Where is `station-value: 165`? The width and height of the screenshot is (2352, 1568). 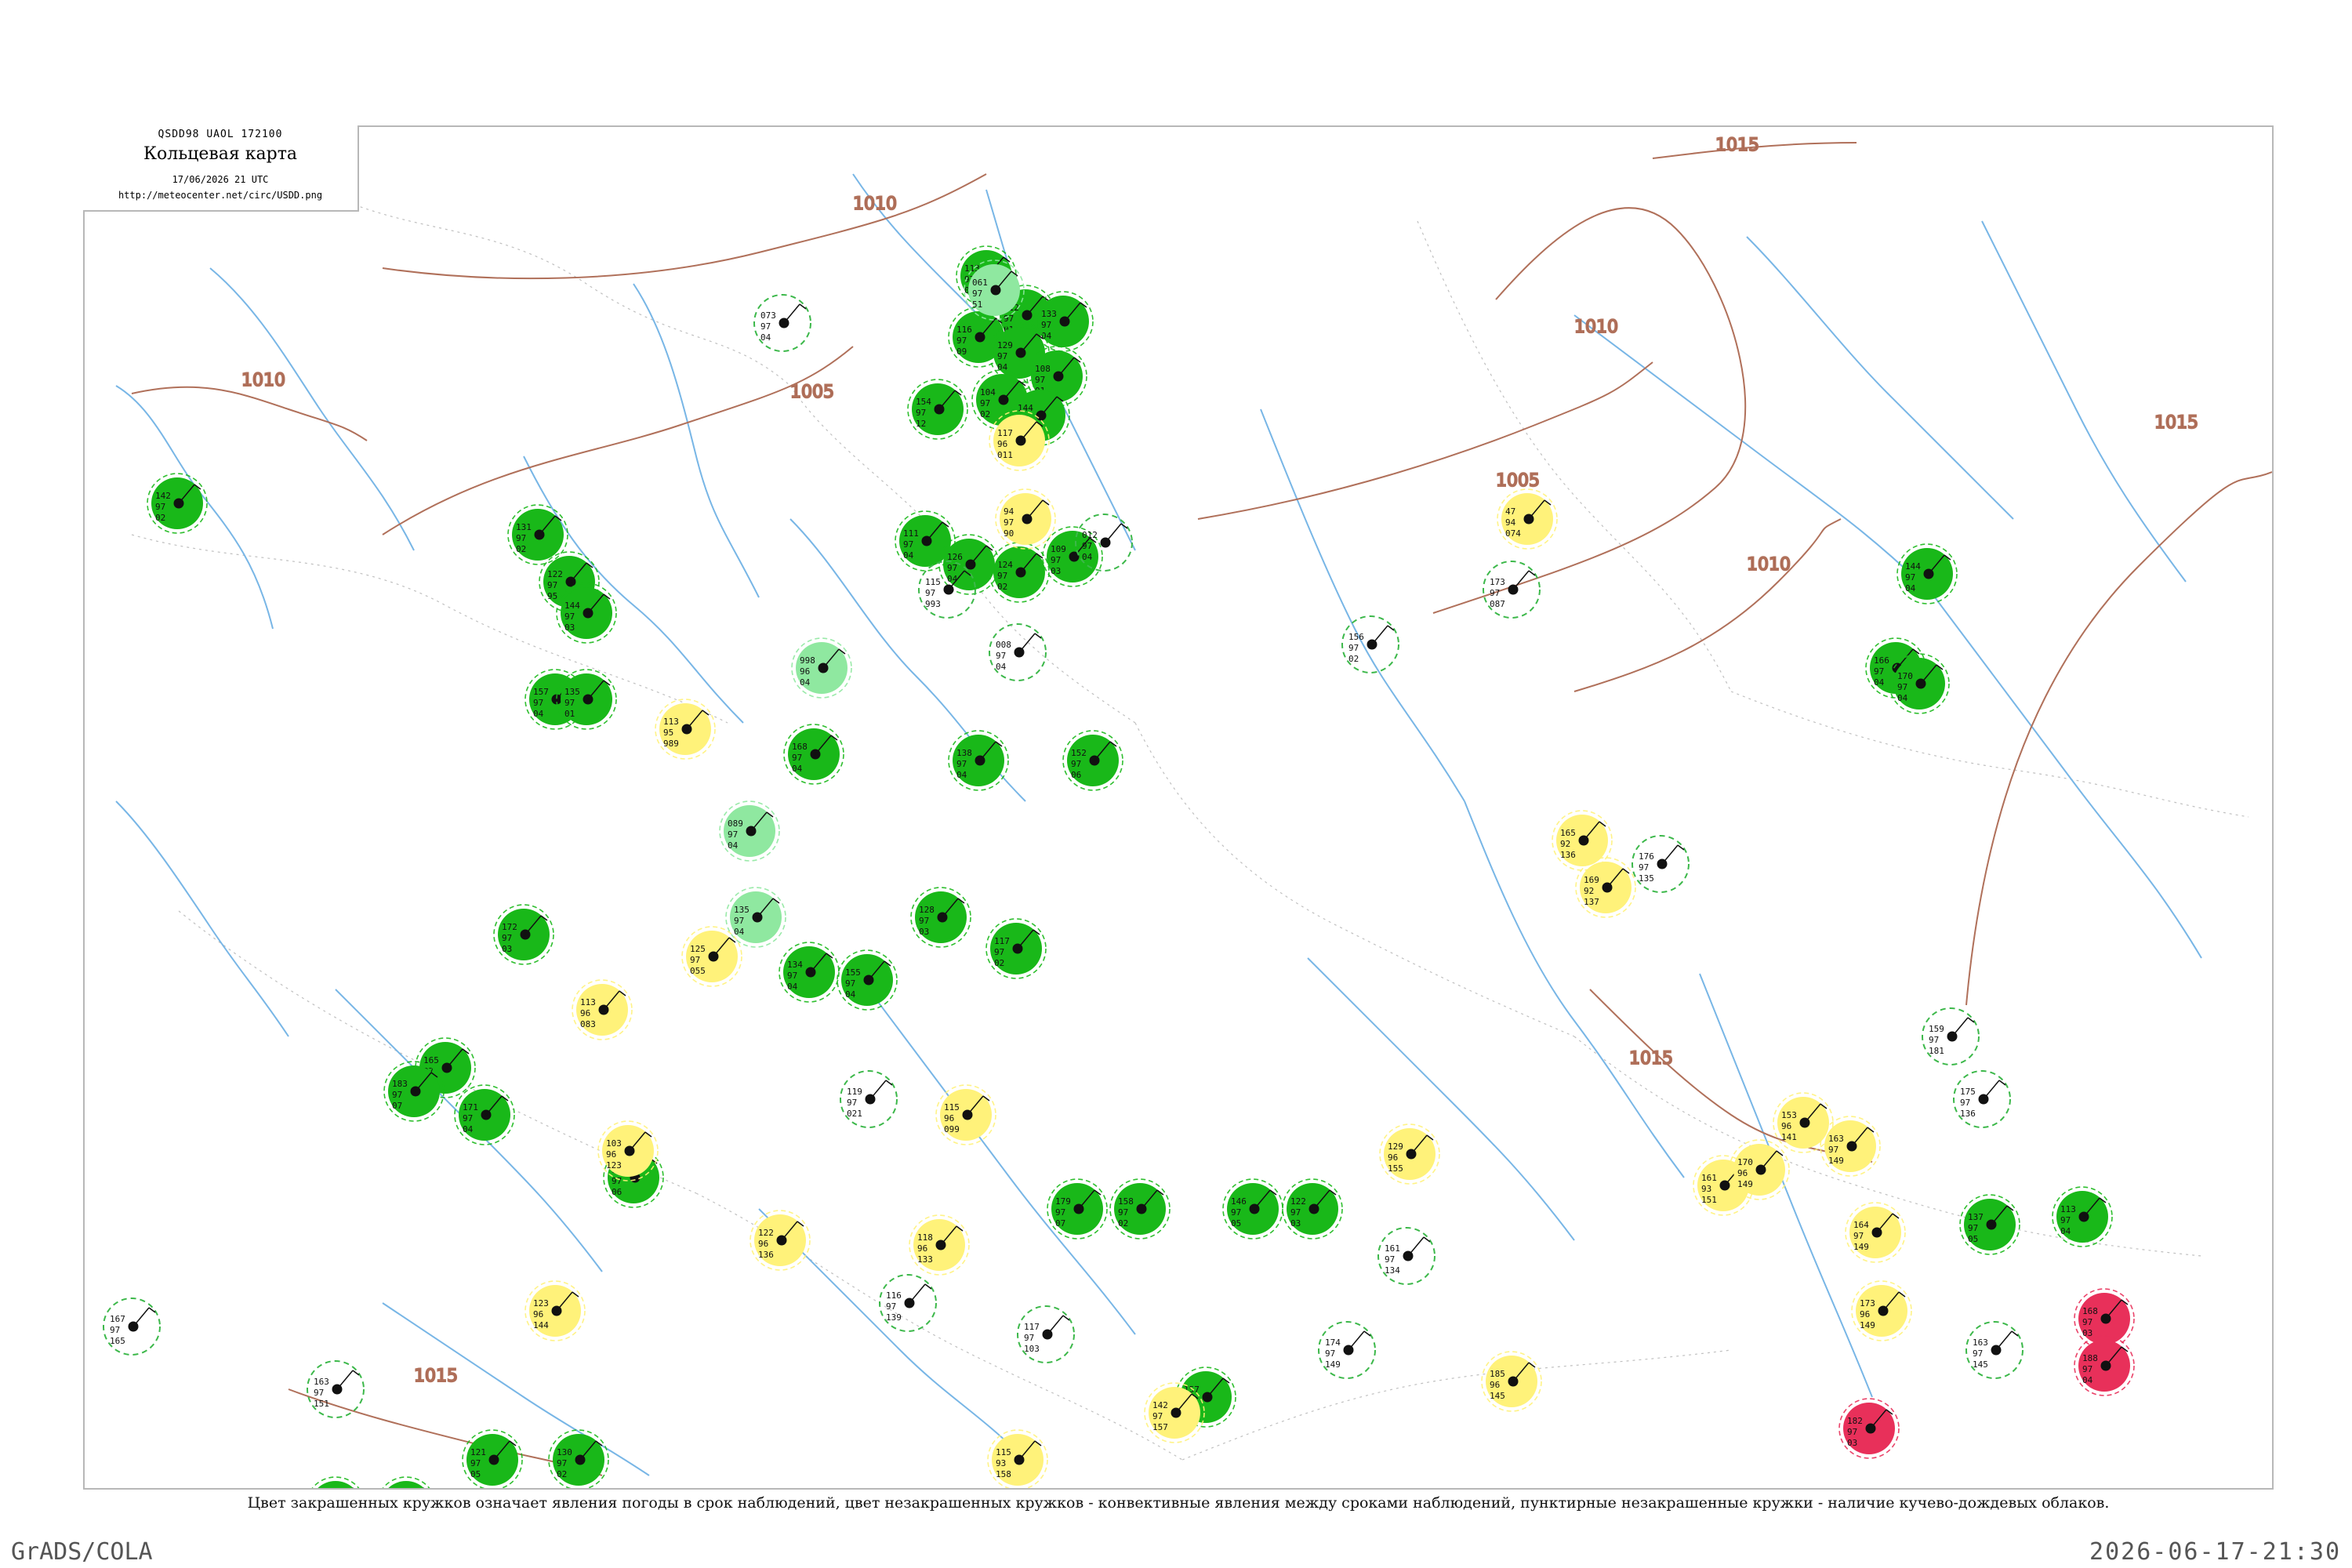
station-value: 165 is located at coordinates (117, 1341).